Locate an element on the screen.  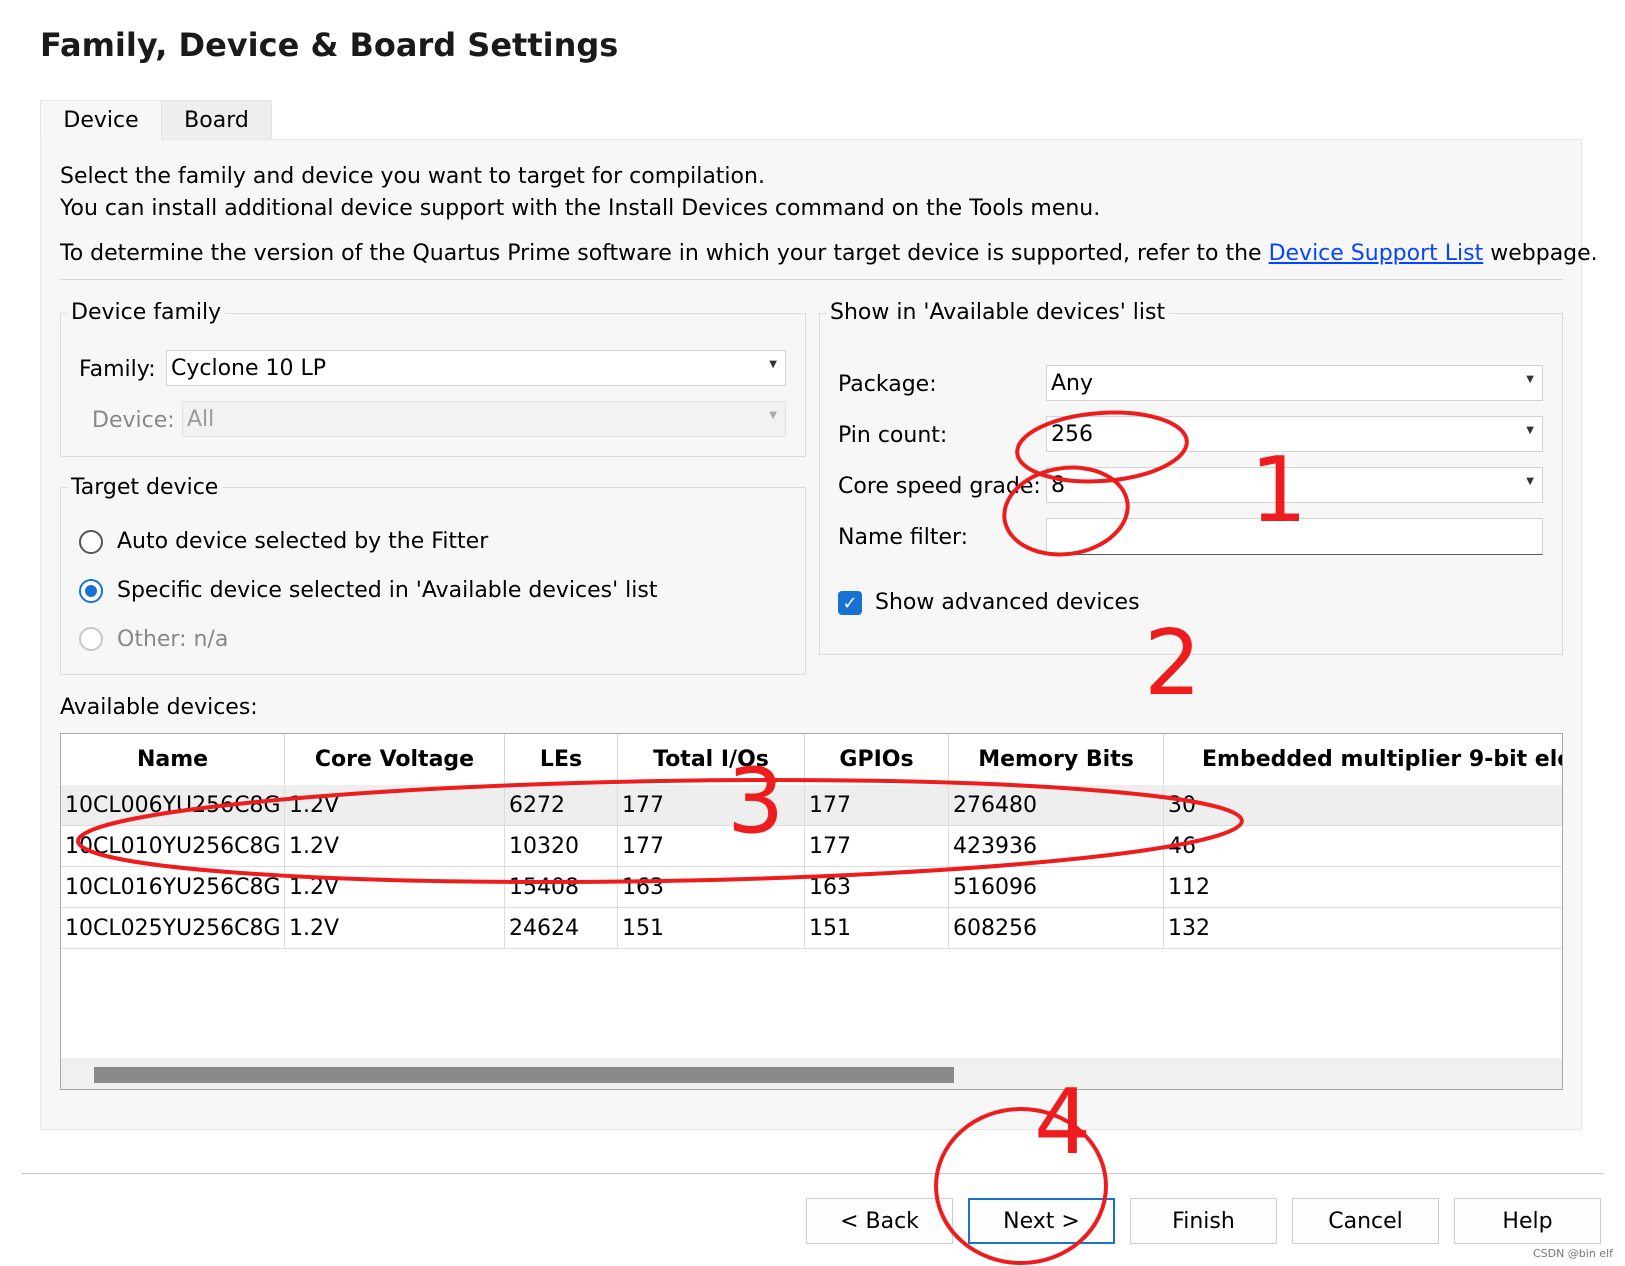
cell-gpios: 163 is located at coordinates (877, 887).